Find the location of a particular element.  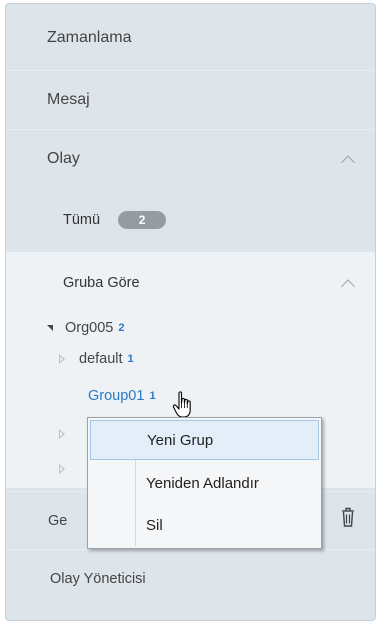

tree-node-group01: Group01 1 is located at coordinates (122, 396).